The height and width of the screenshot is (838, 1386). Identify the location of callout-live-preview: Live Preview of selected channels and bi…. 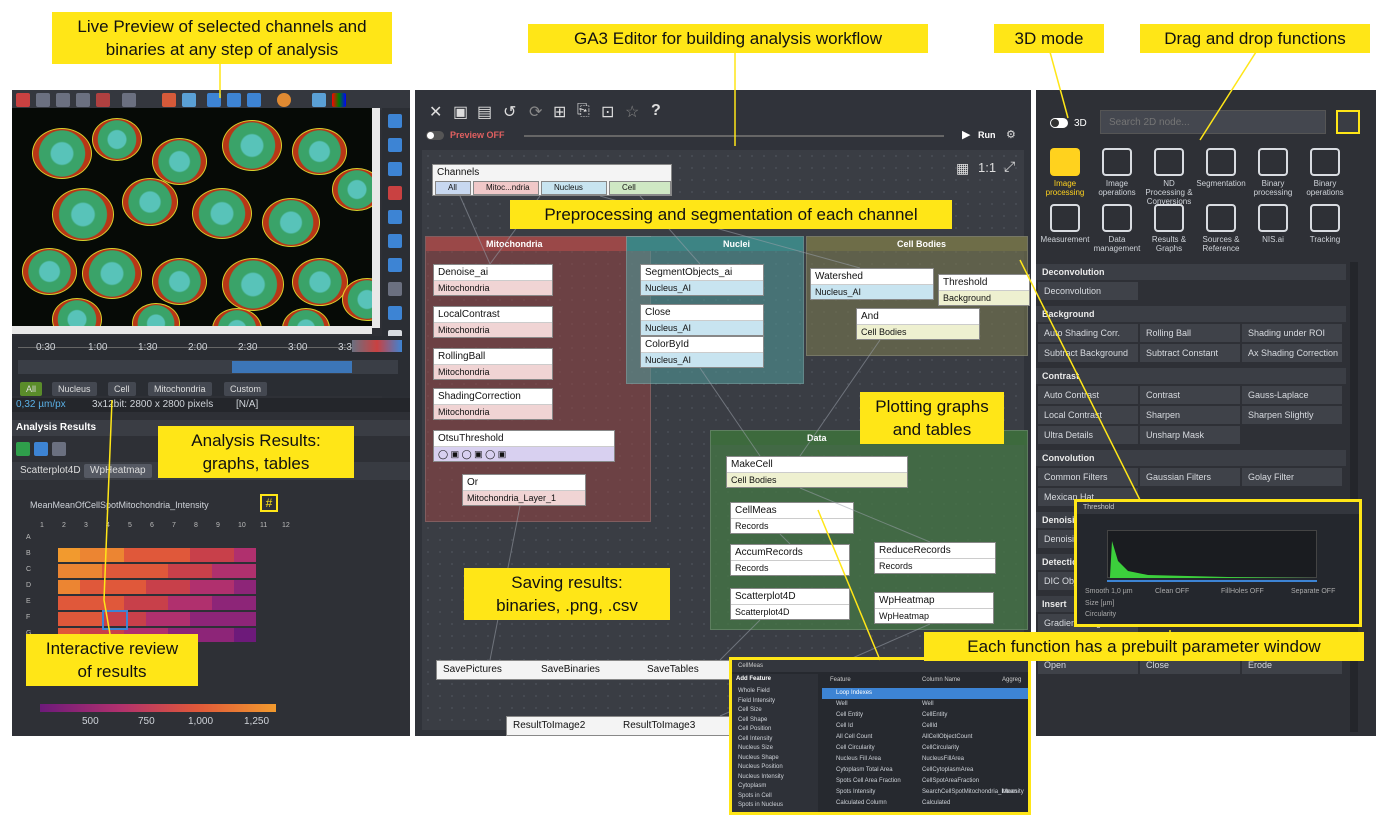
(222, 38).